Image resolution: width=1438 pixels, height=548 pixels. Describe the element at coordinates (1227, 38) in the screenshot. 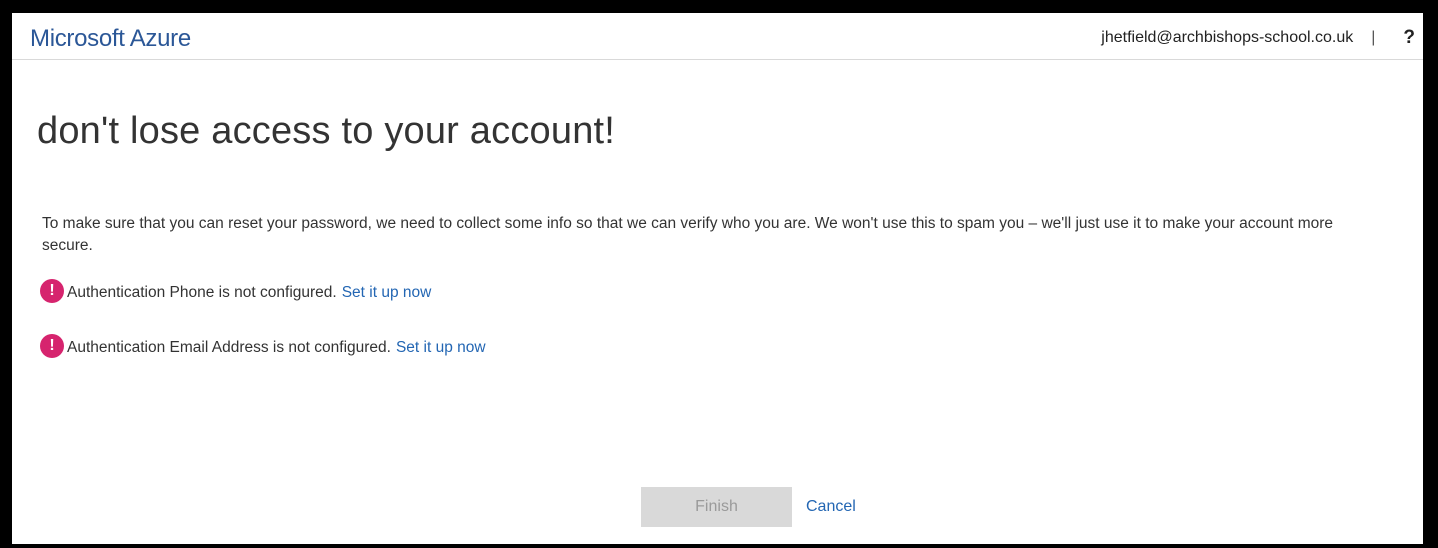

I see `user-email: jhetfield@archbishops-school.co.uk` at that location.